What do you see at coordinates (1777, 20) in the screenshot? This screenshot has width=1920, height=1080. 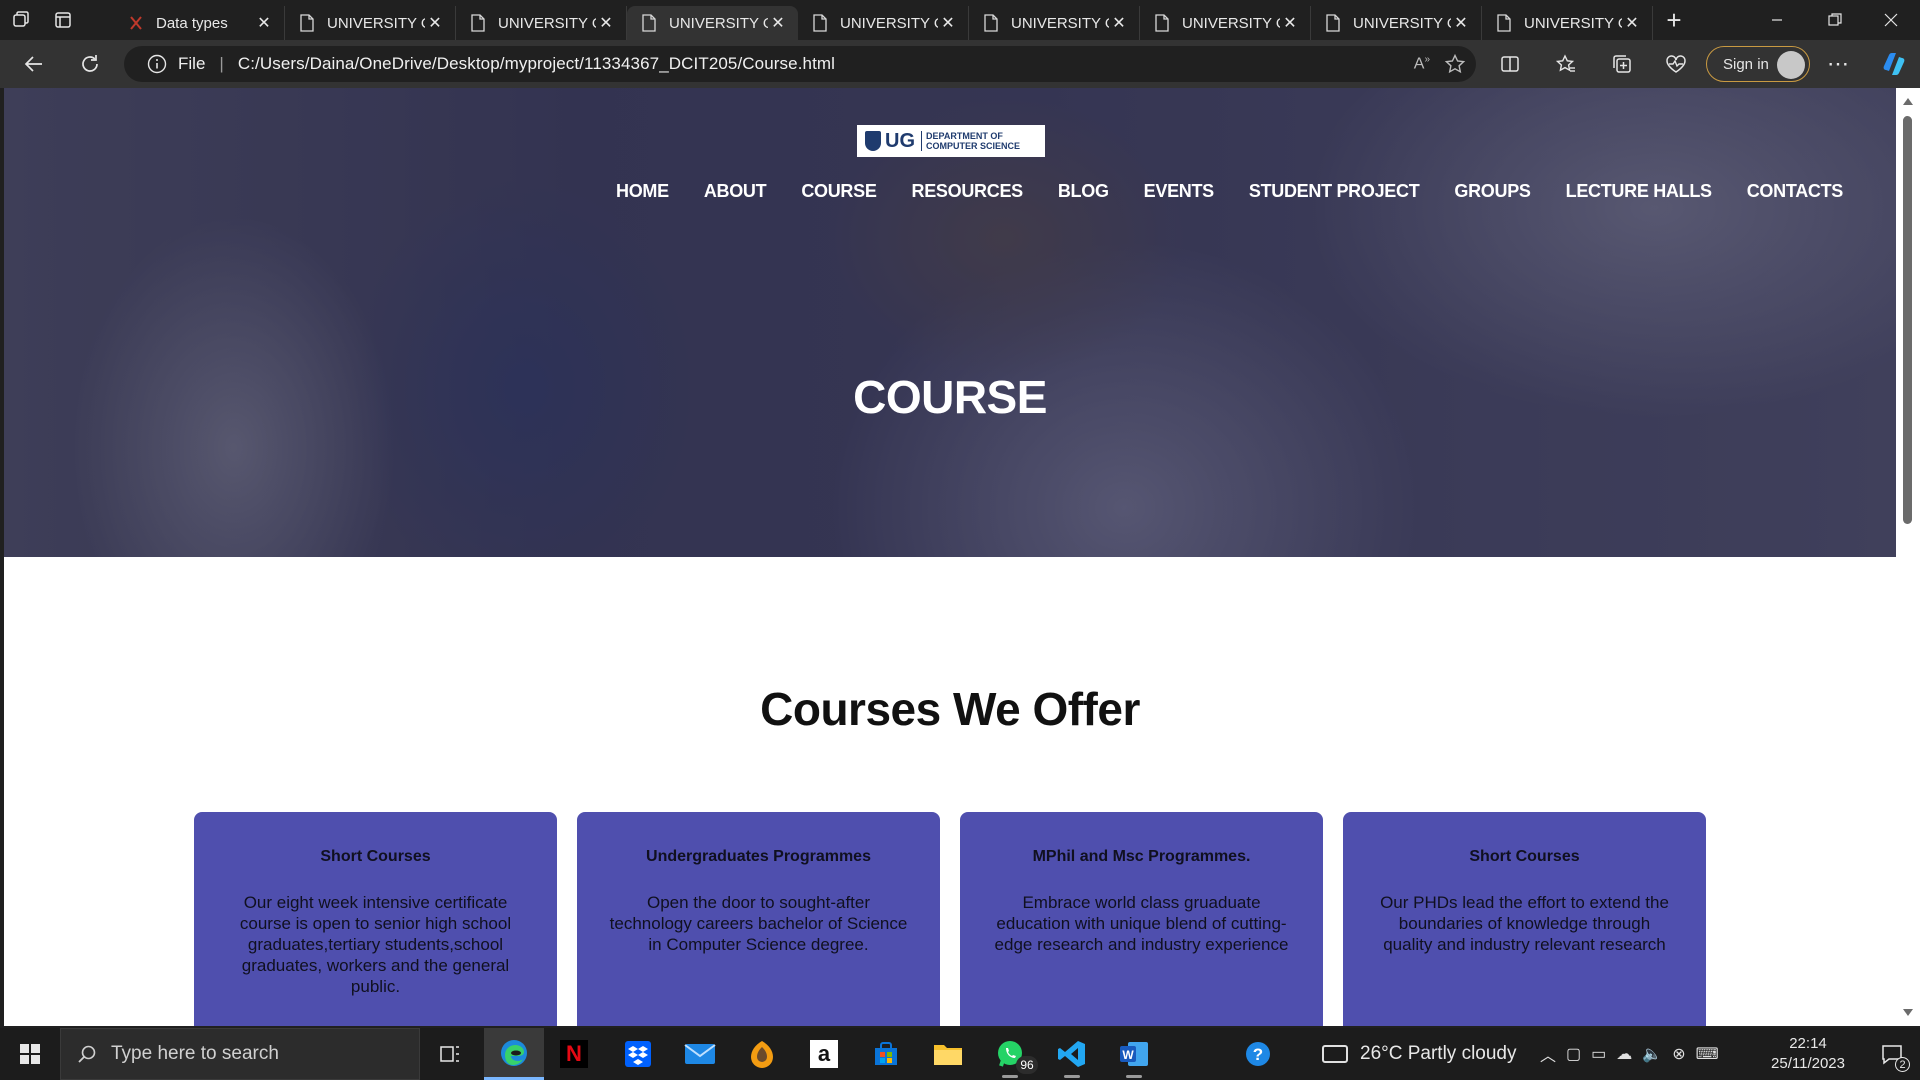 I see `minimize-icon` at bounding box center [1777, 20].